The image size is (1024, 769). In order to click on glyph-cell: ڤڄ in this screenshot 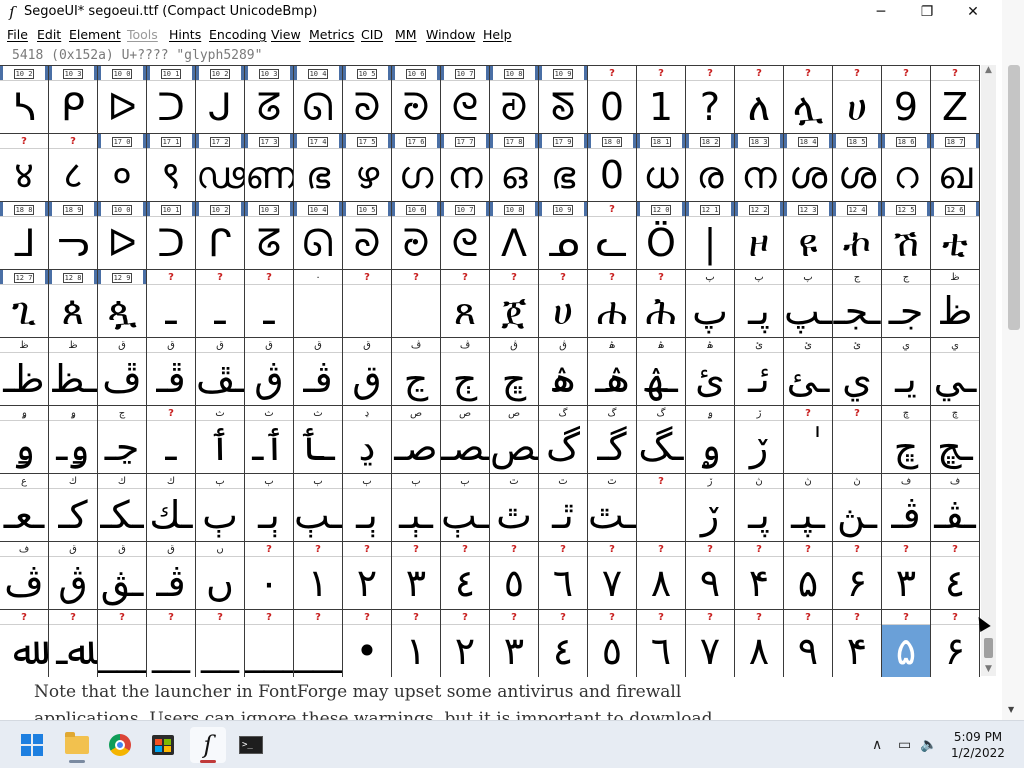, I will do `click(465, 372)`.